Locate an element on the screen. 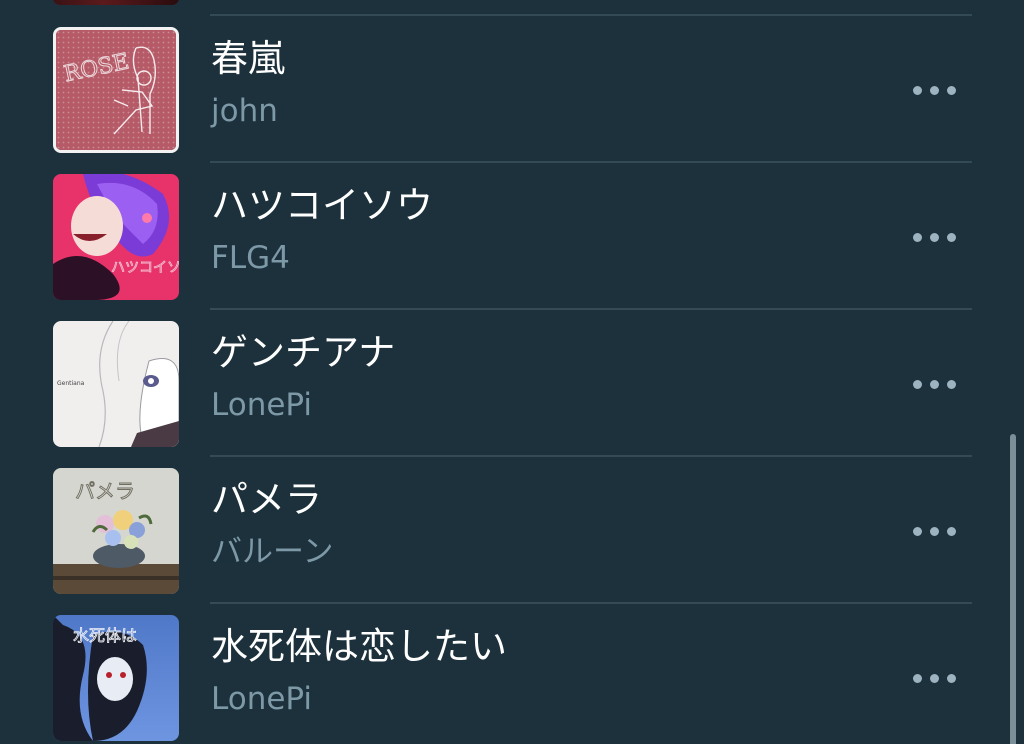  previous-song-artwork is located at coordinates (116, 2).